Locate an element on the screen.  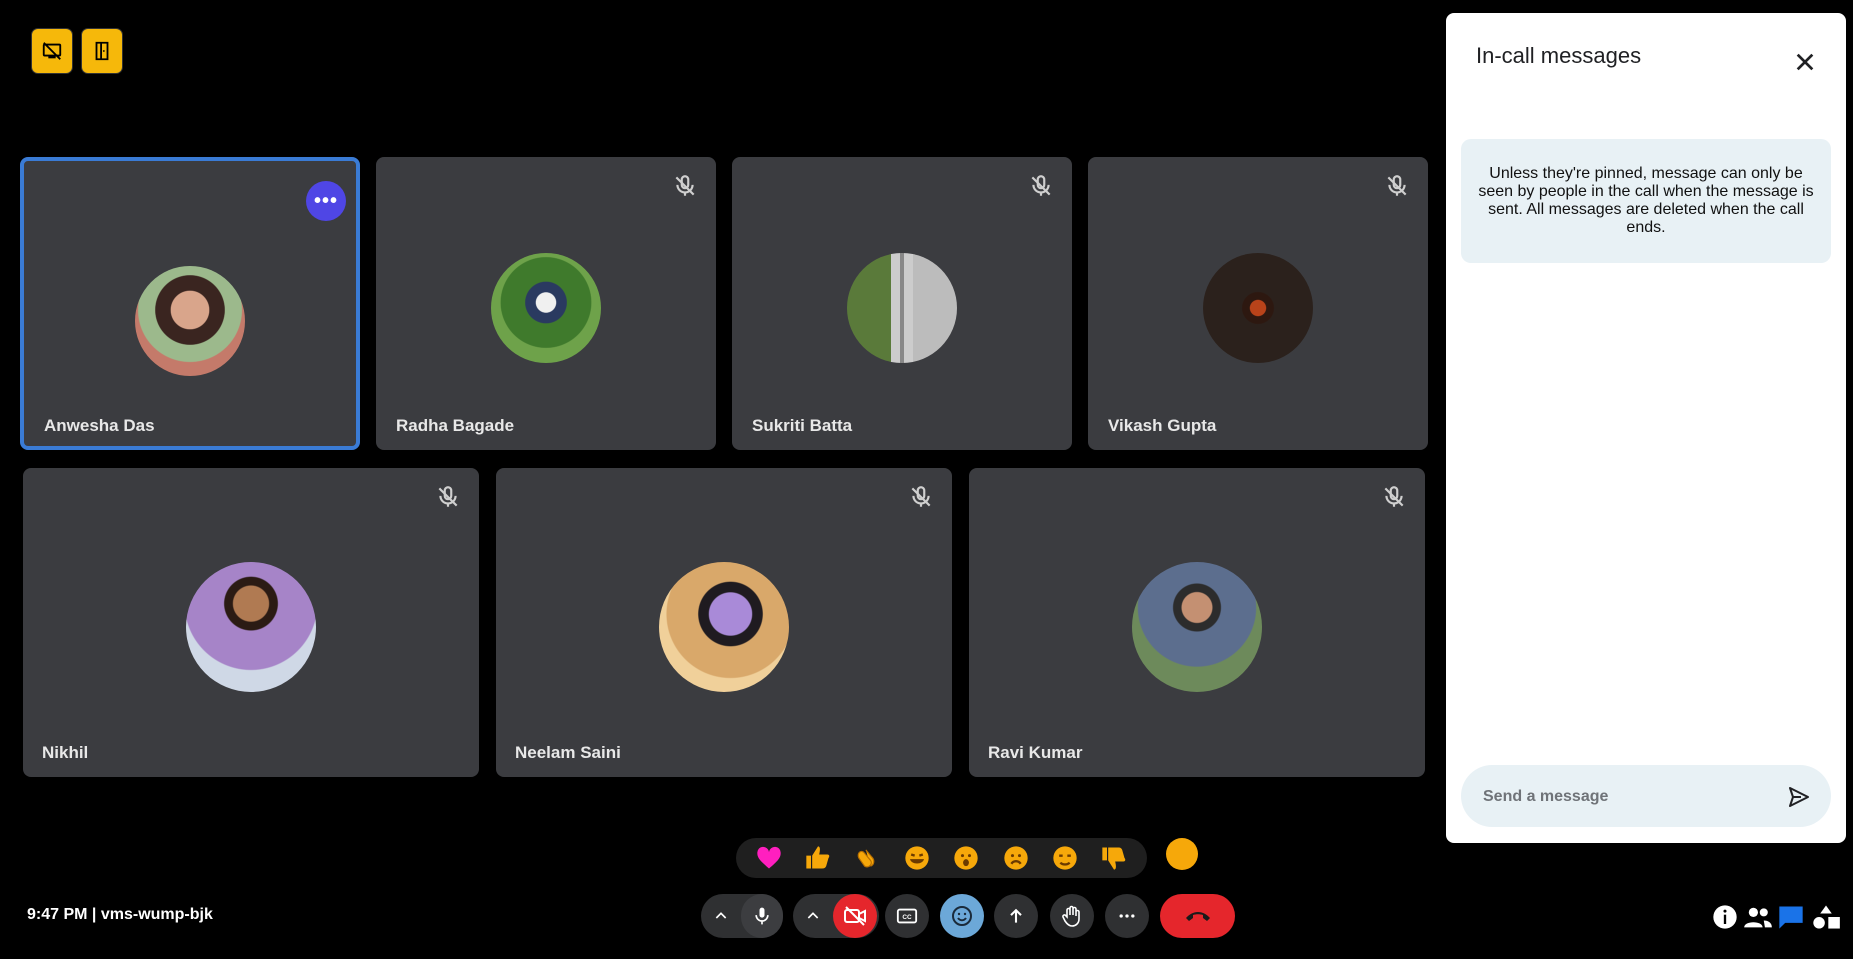
participant-name: Sukriti Batta is located at coordinates (802, 425).